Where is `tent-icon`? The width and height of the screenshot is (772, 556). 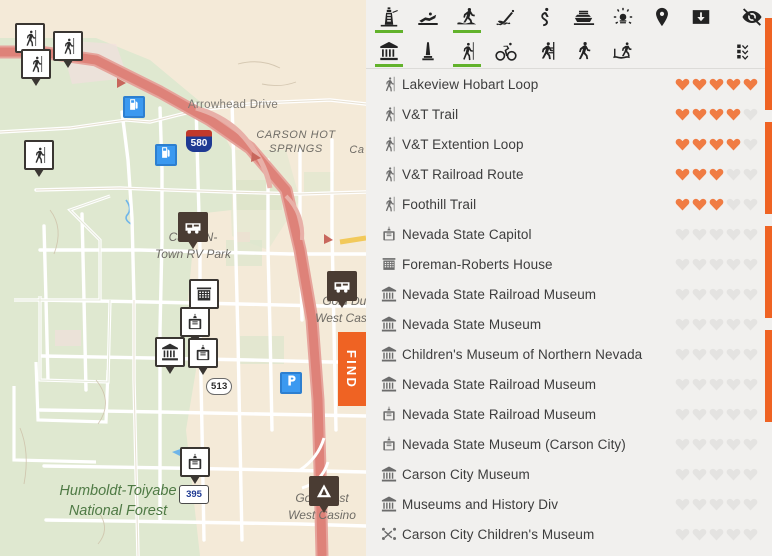 tent-icon is located at coordinates (324, 491).